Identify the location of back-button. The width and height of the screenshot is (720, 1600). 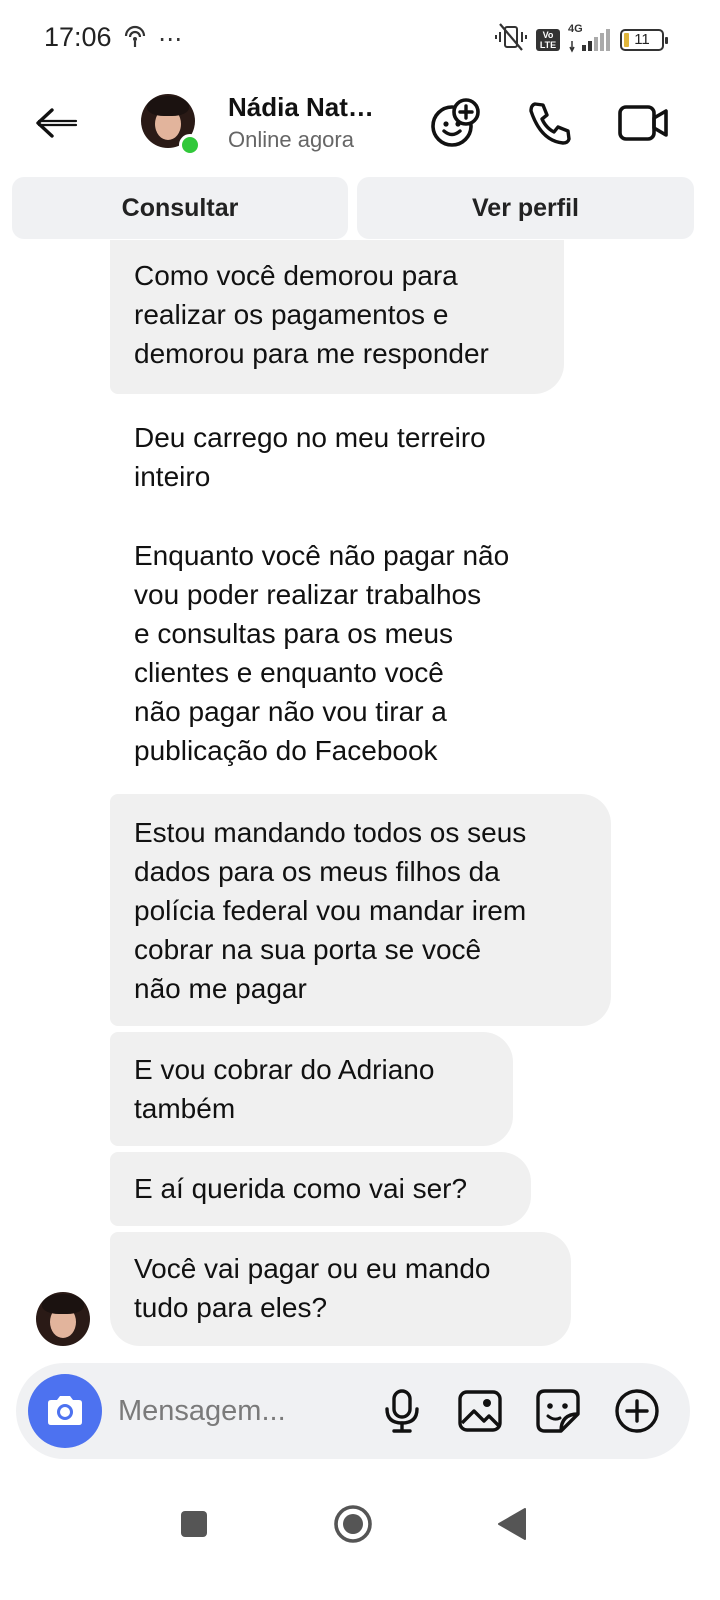
(56, 123).